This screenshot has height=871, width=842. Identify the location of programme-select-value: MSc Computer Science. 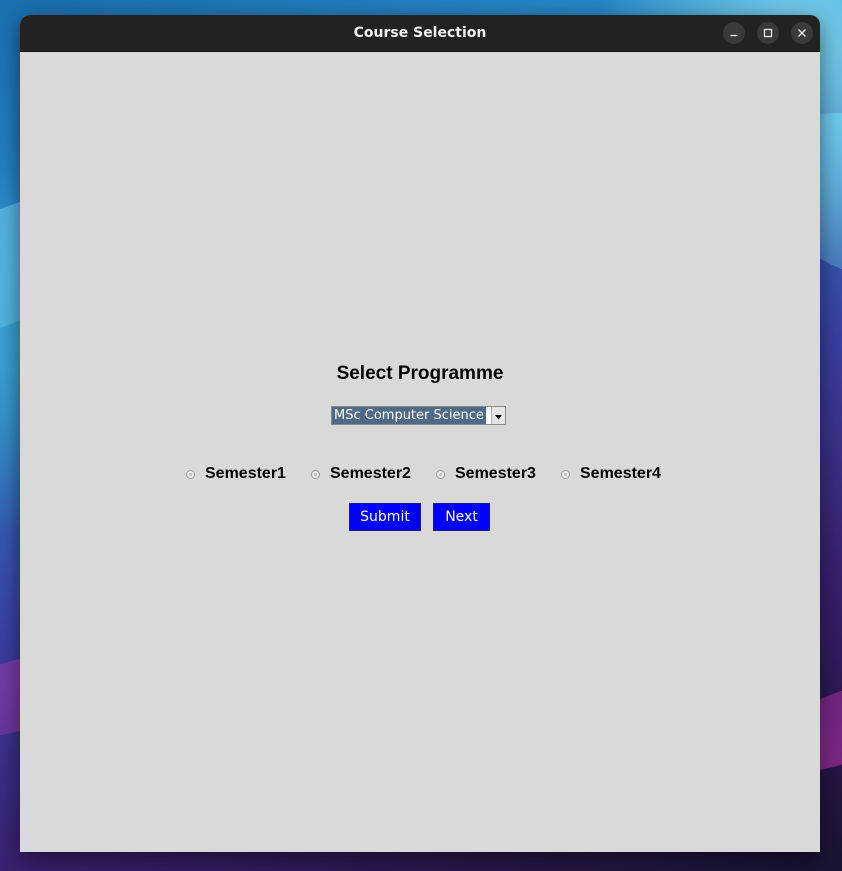
(409, 415).